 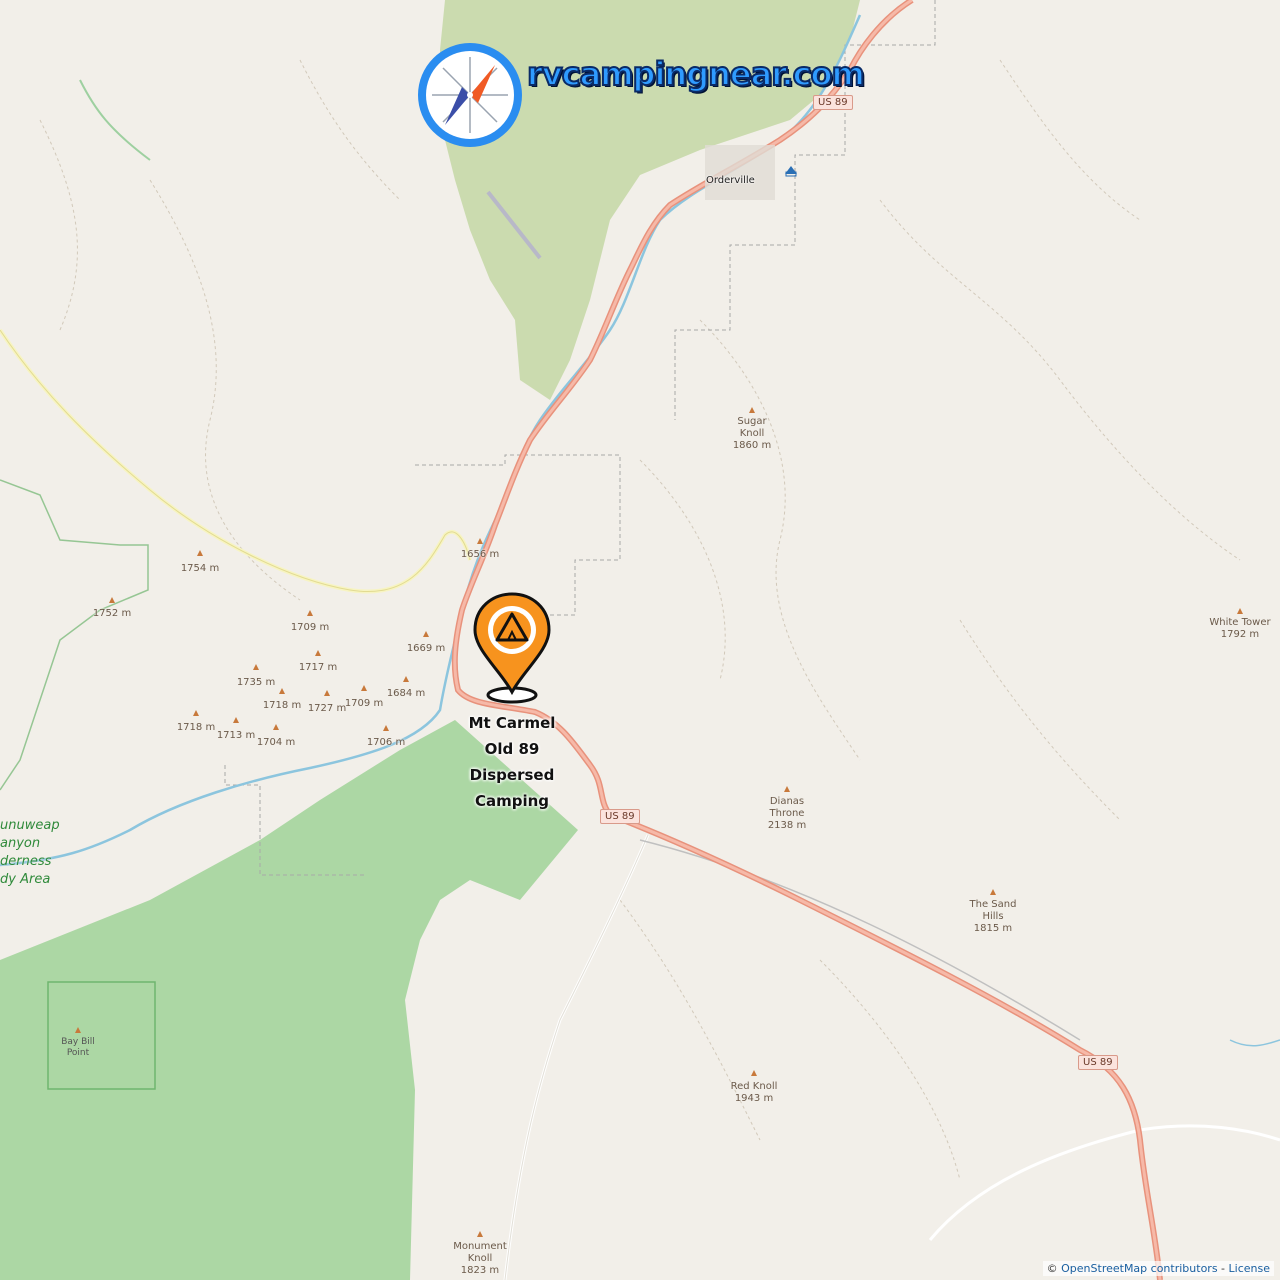 I want to click on wilderness-label: unuweap anyon derness dy Area, so click(x=30, y=852).